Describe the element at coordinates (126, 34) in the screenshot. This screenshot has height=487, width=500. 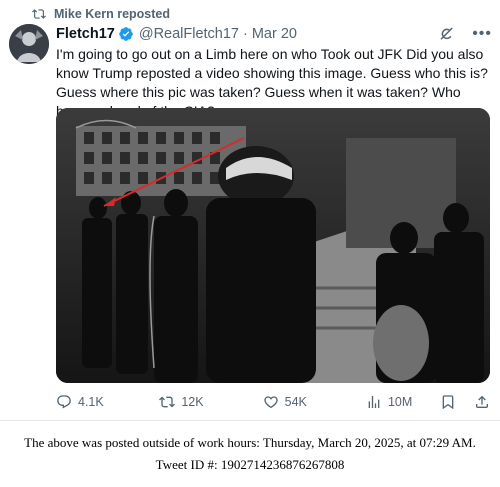
I see `verified-badge-icon` at that location.